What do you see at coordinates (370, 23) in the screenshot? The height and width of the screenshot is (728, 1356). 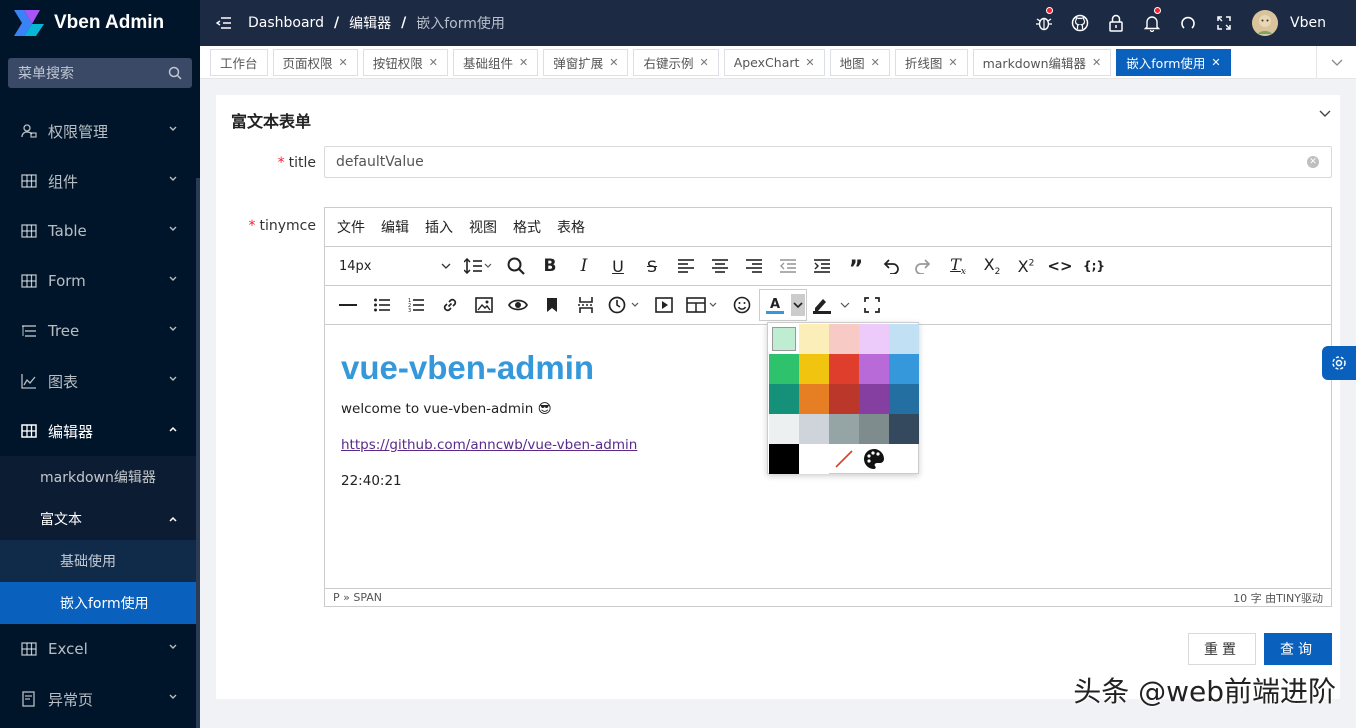 I see `breadcrumb-editor: 编辑器` at bounding box center [370, 23].